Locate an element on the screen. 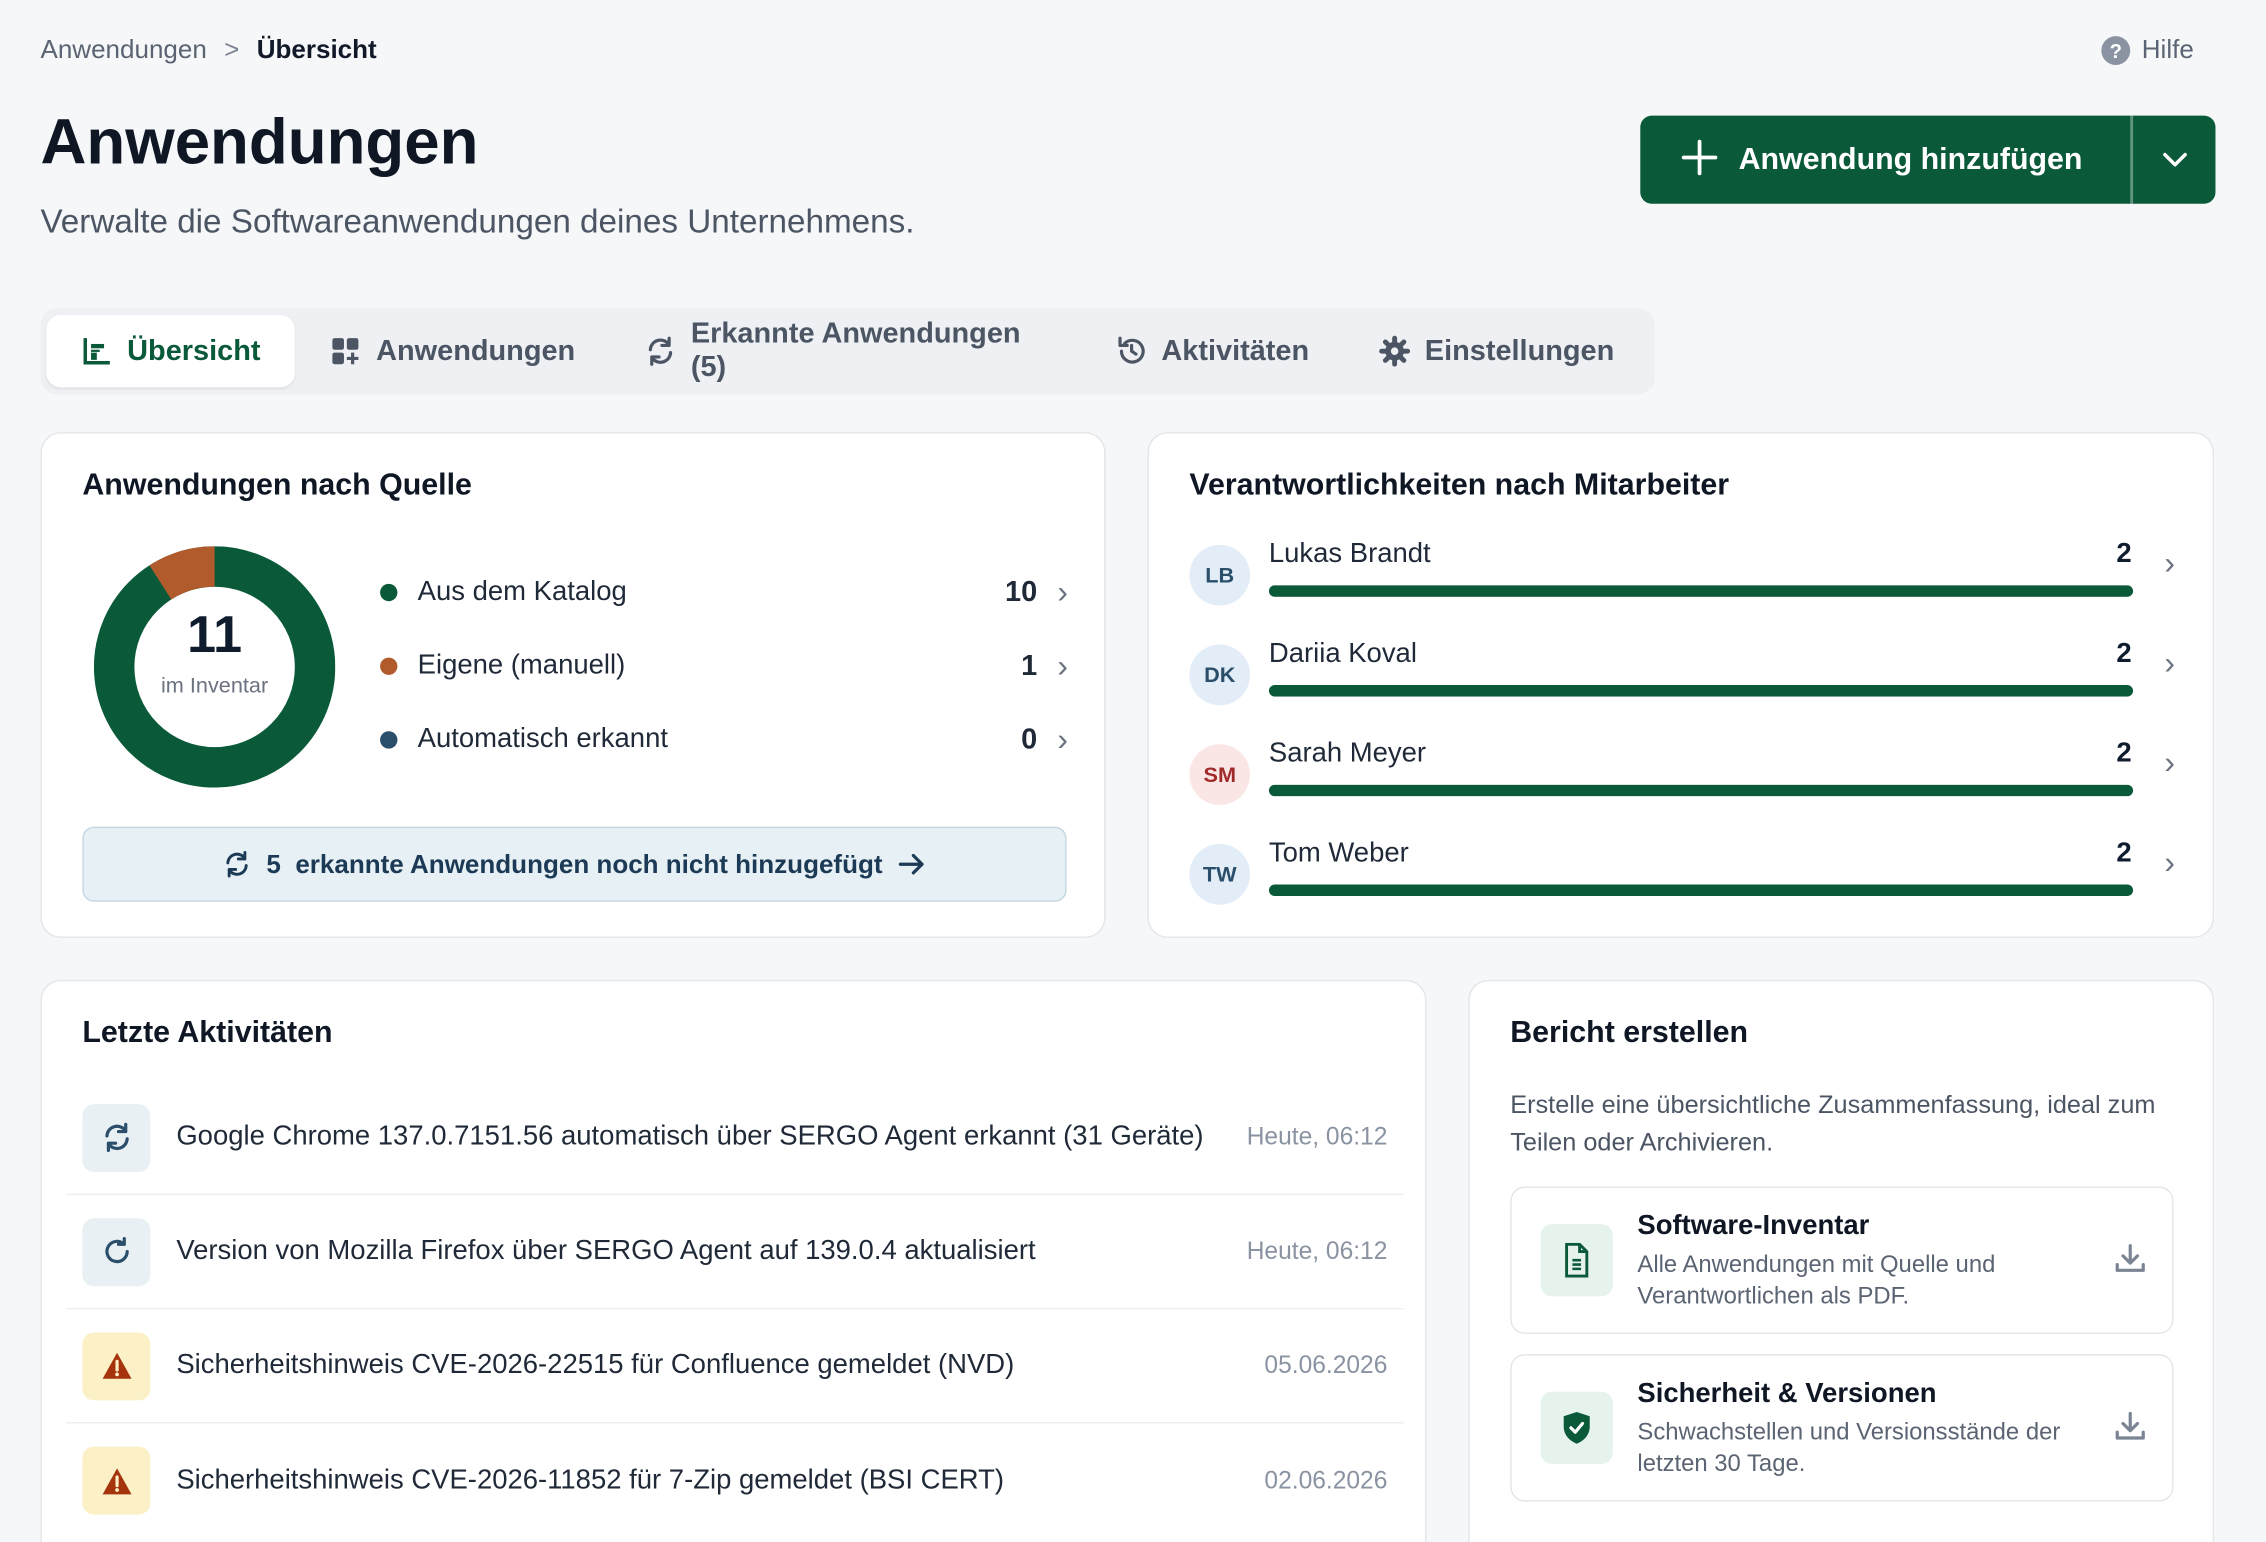  tab-activities: Aktivitäten is located at coordinates (1211, 351).